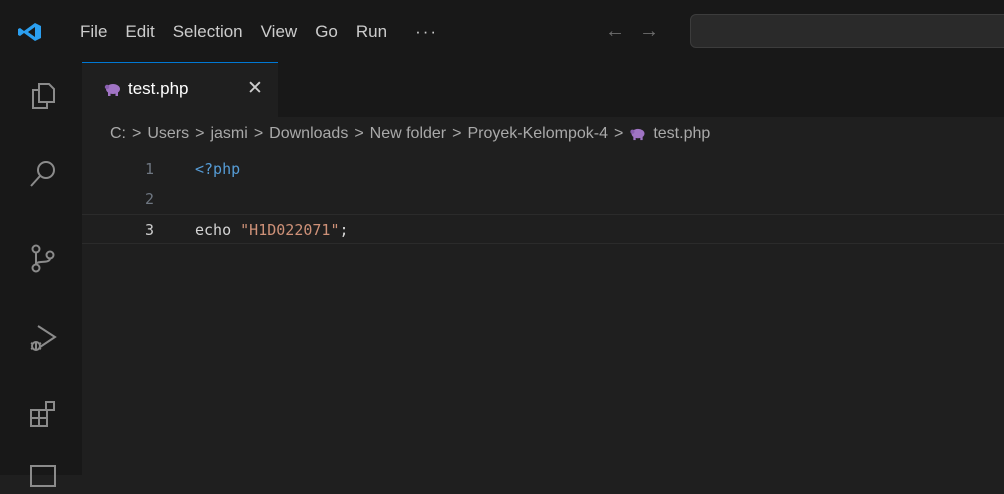  I want to click on menu-more-button: ···, so click(426, 32).